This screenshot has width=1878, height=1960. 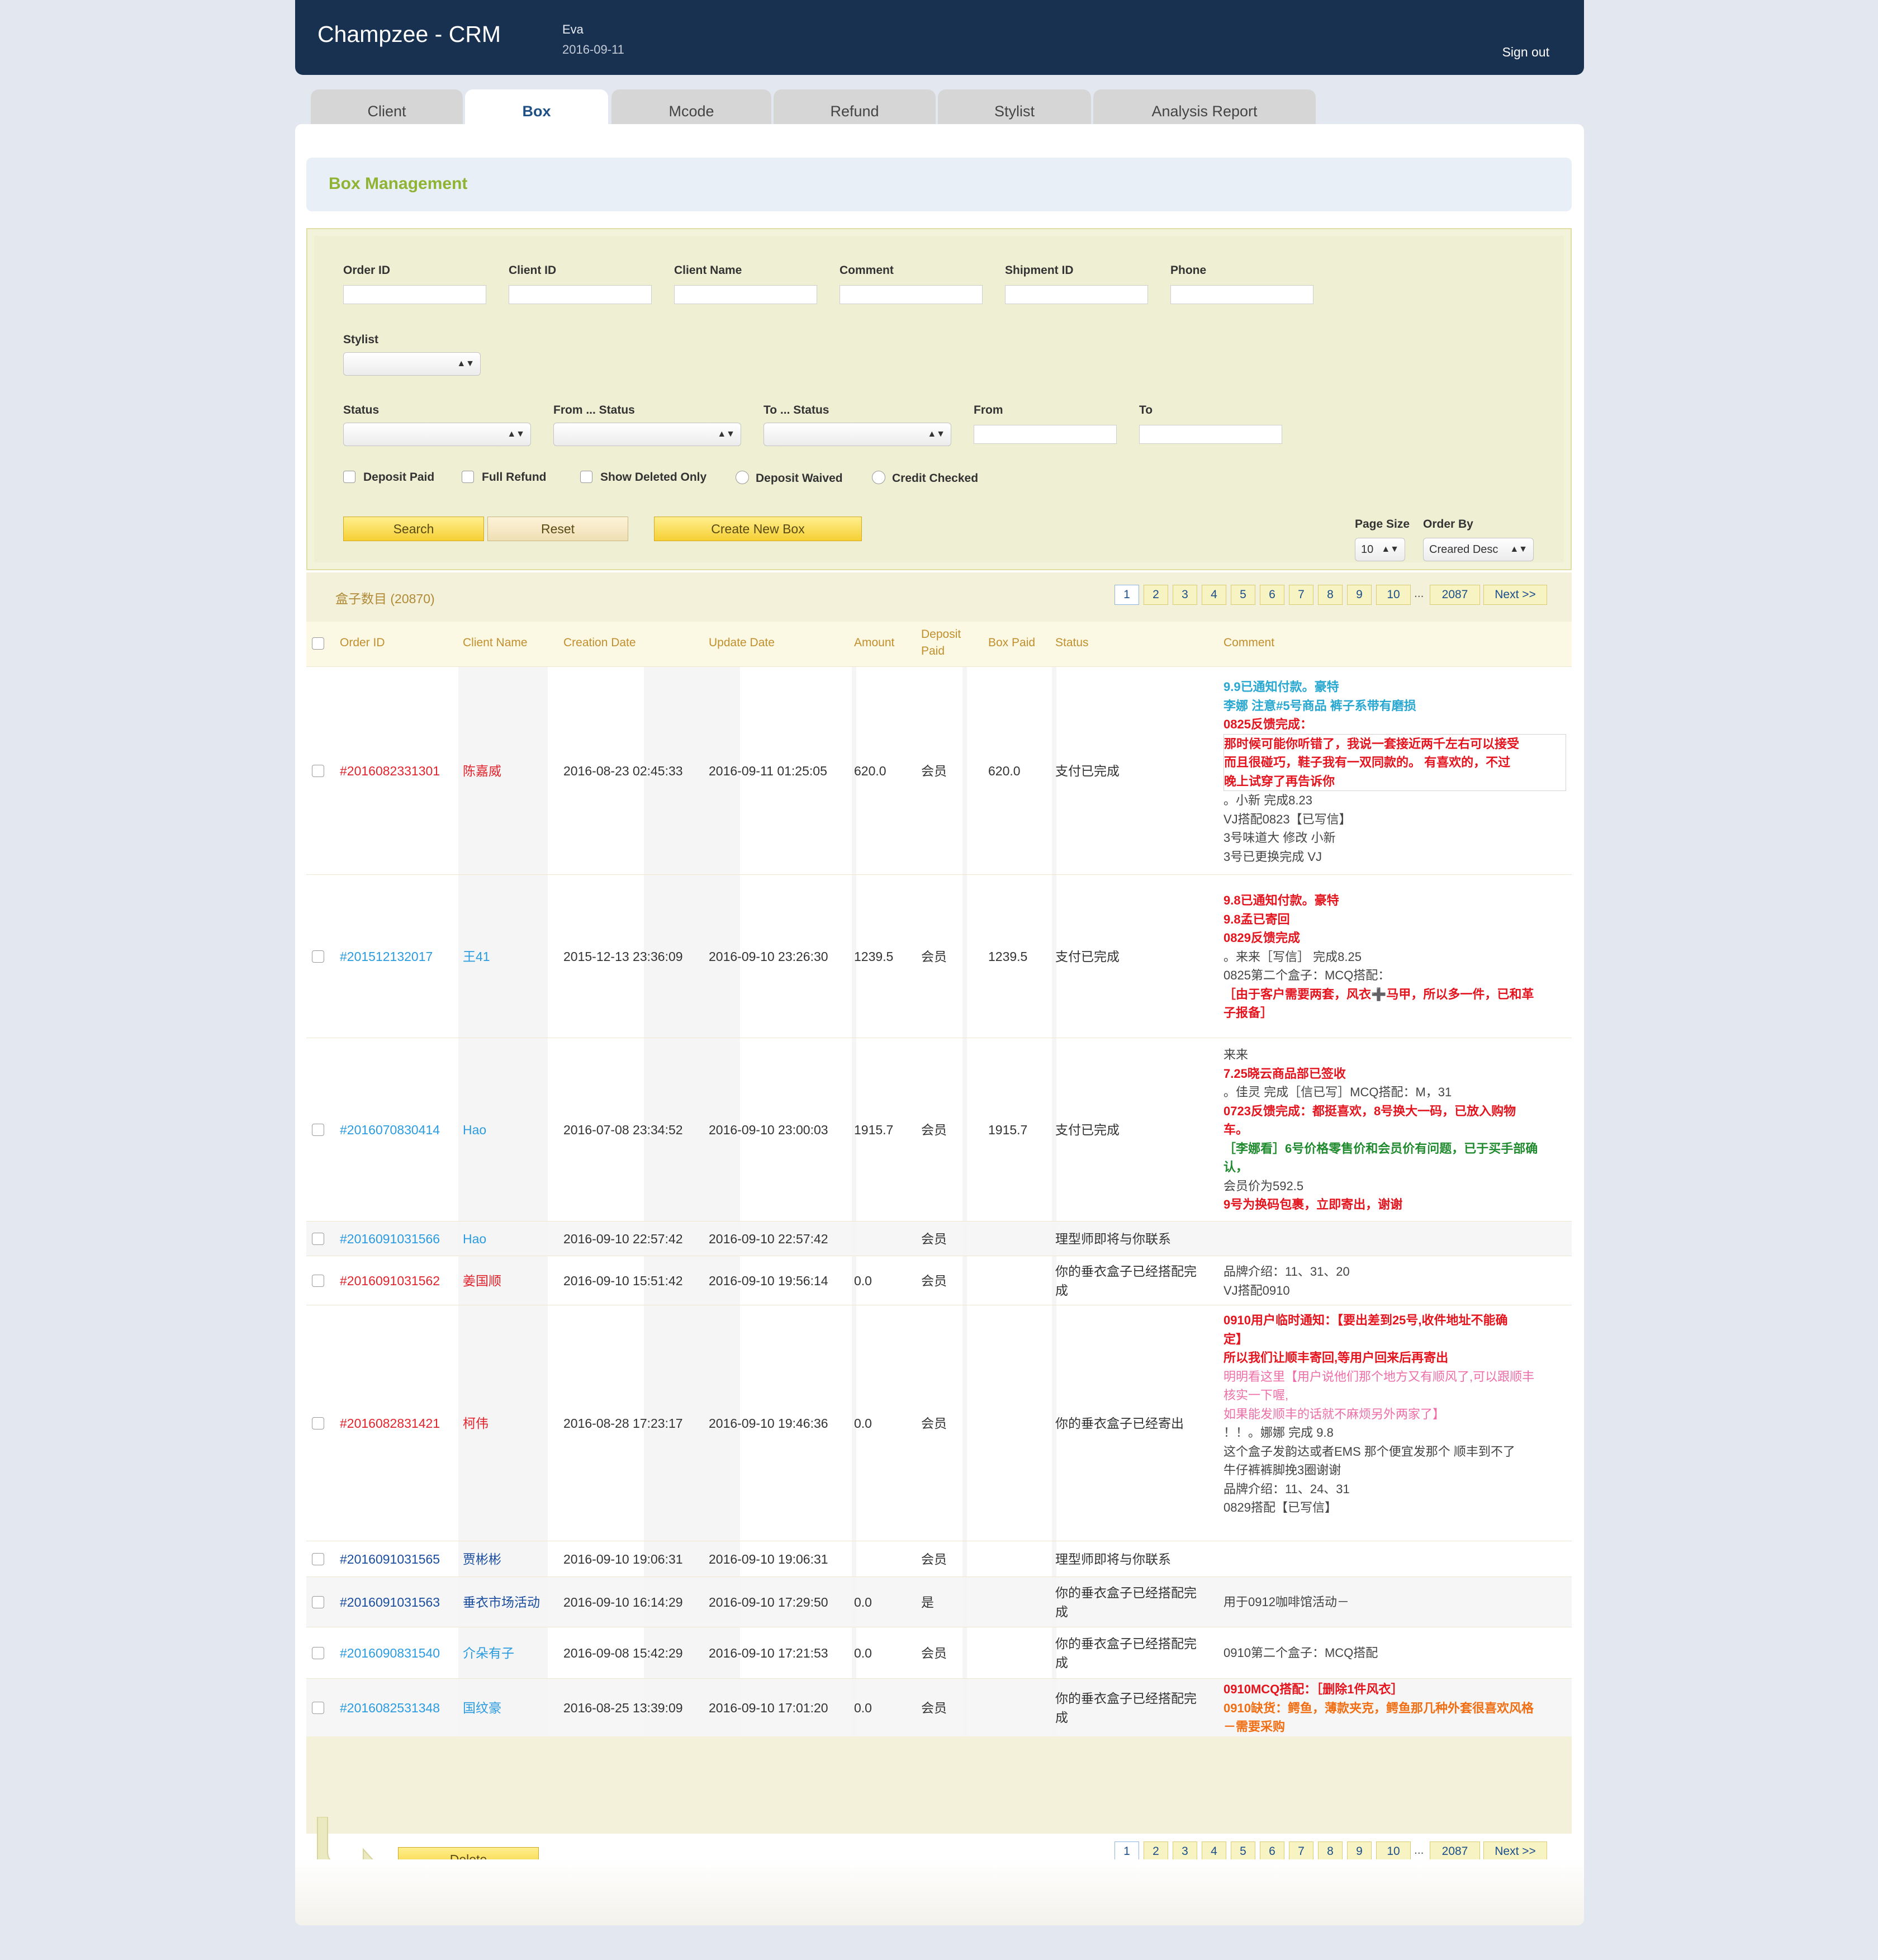 I want to click on order-id-link: #2016091031565, so click(x=390, y=1560).